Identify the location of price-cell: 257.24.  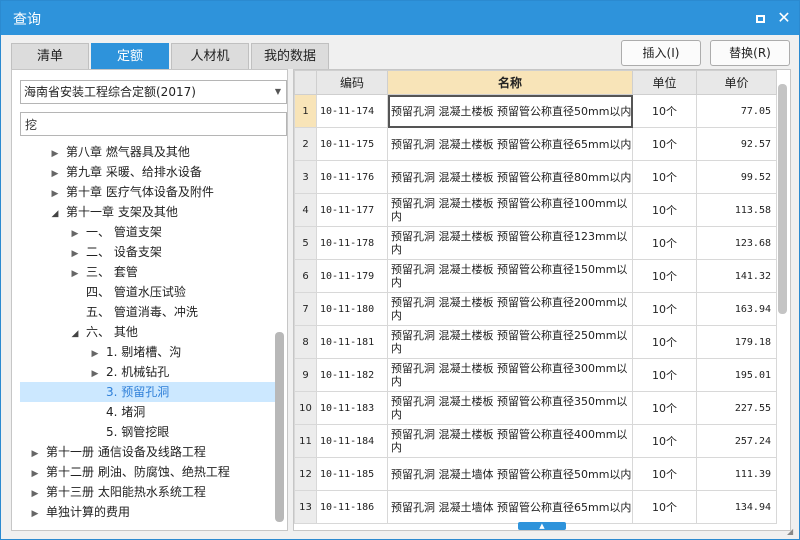
(736, 441).